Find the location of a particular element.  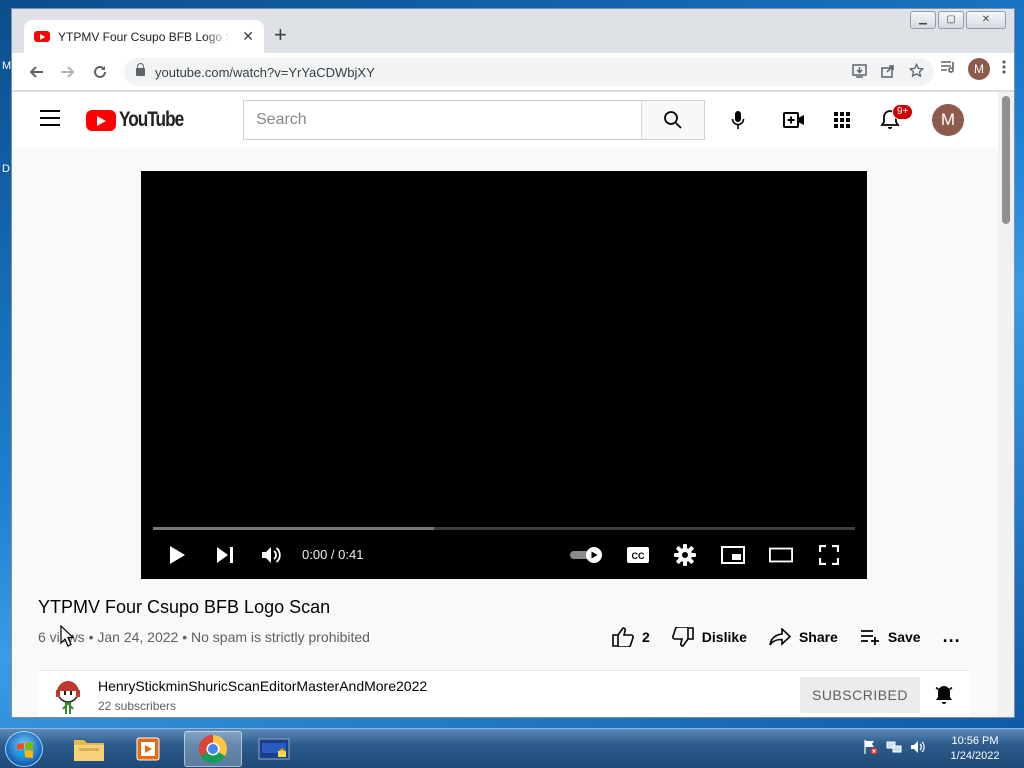

desktop-icon-label: D is located at coordinates (6, 169).